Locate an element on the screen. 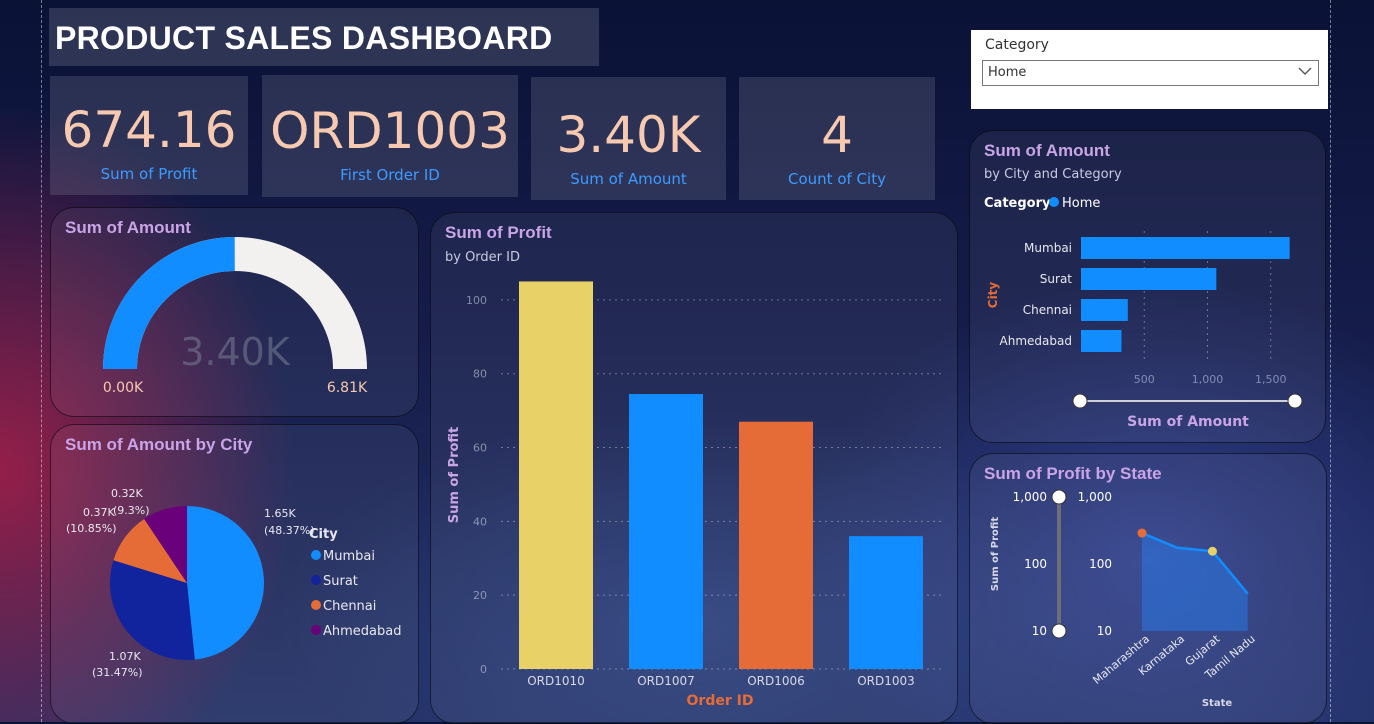  hbar-legend-marker is located at coordinates (1054, 202).